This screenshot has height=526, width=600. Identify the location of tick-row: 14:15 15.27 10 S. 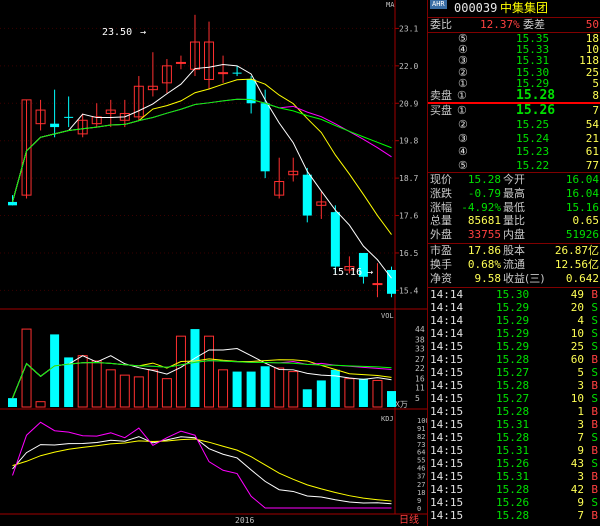
(514, 398).